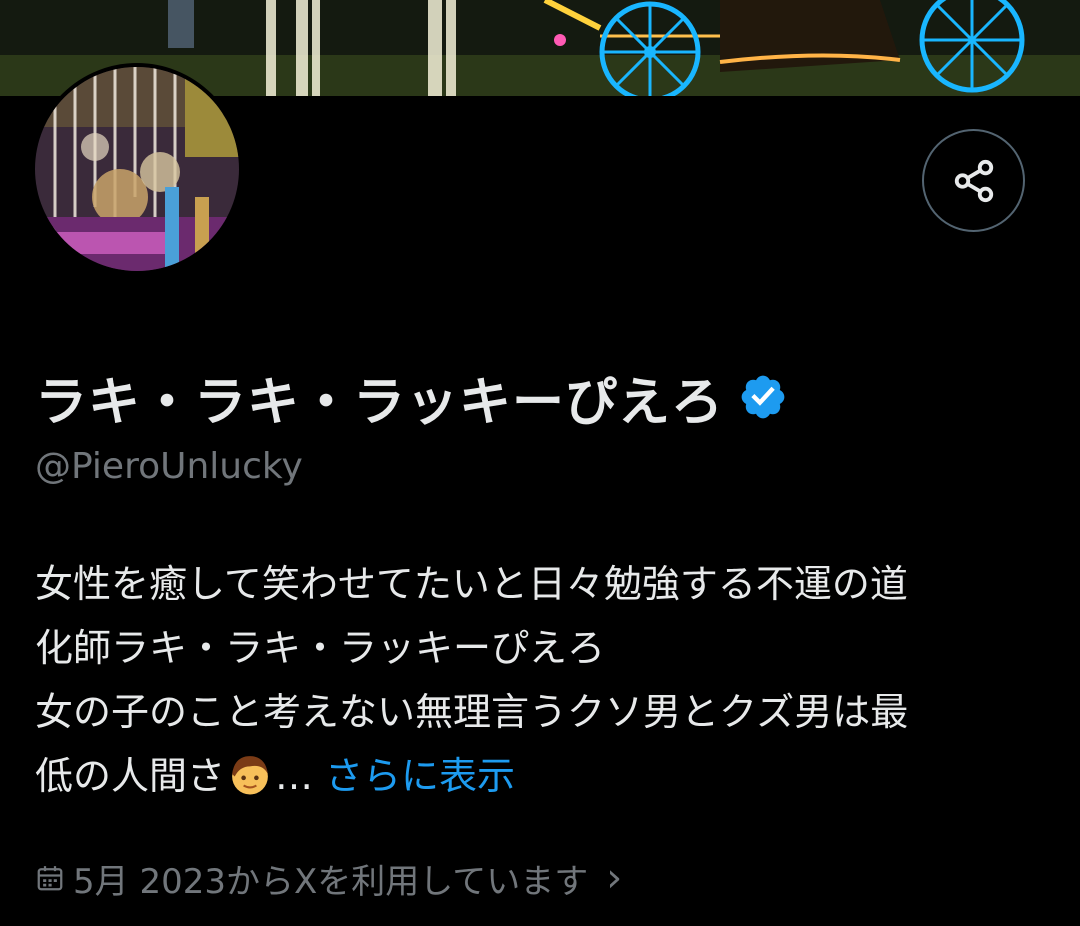 The width and height of the screenshot is (1080, 926). I want to click on profile-name-row: ラキ・ラキ・ラッキーぴえろ, so click(411, 397).